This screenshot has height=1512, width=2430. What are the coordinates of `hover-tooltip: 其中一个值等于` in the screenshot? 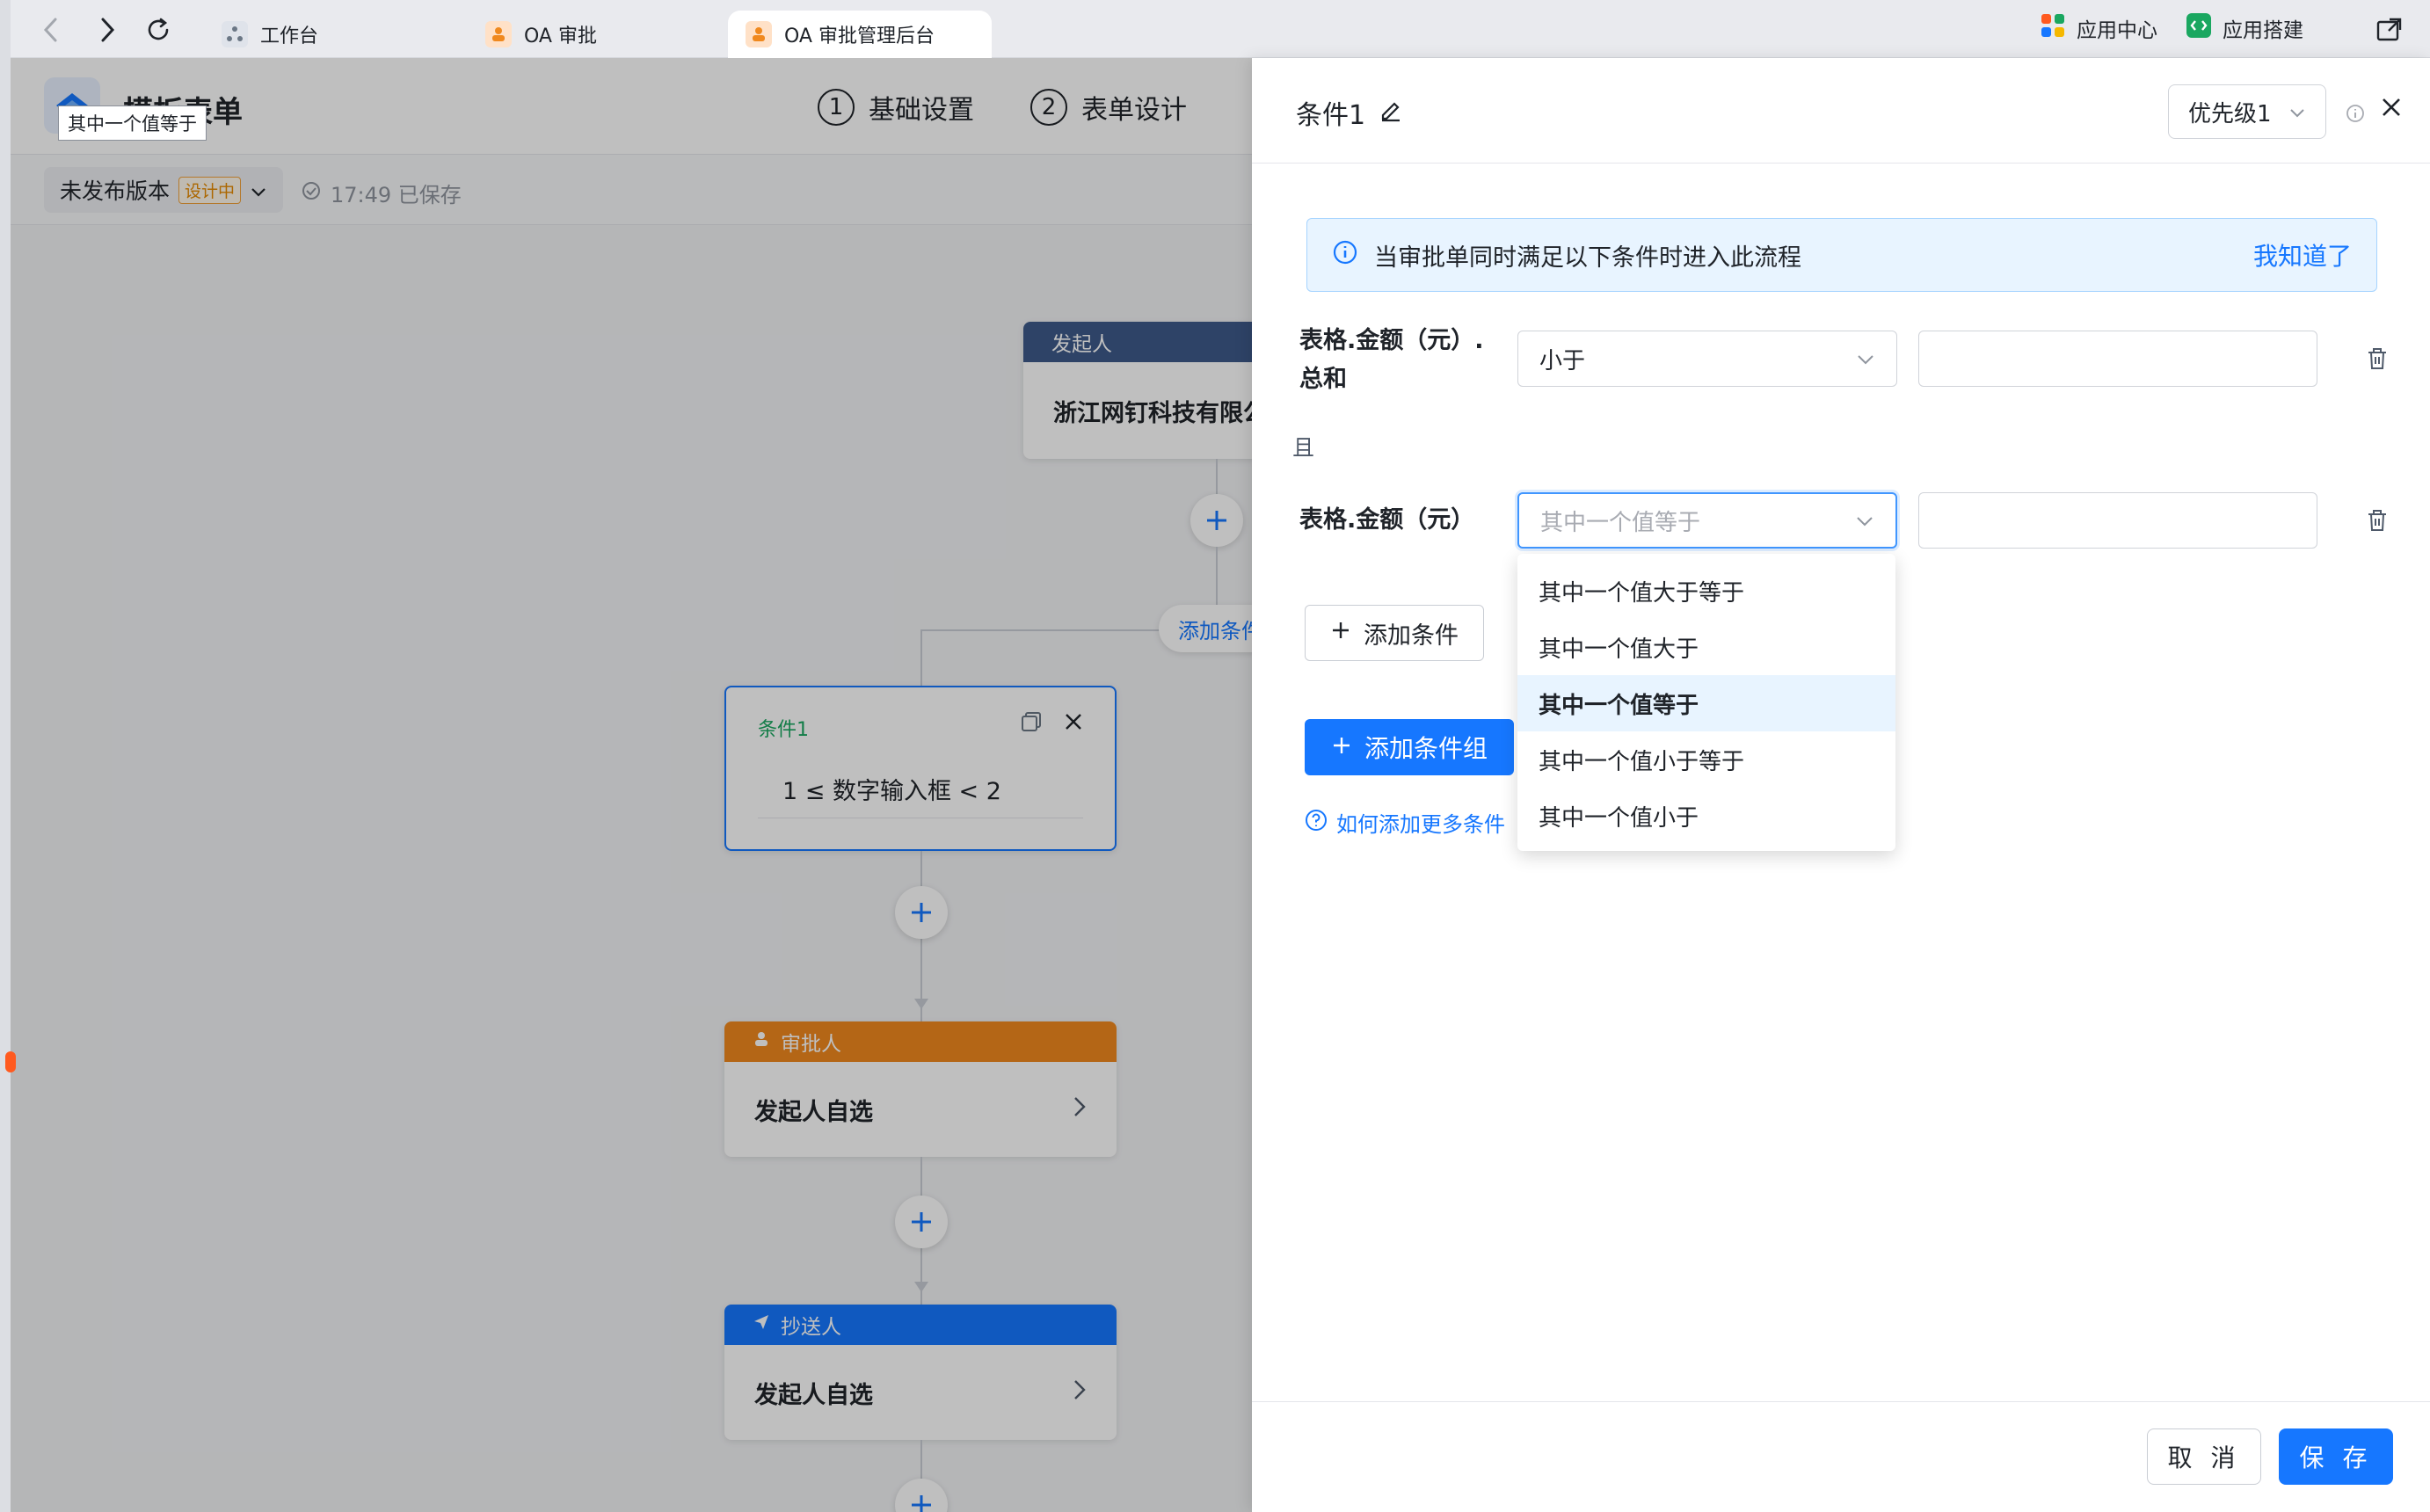 It's located at (132, 123).